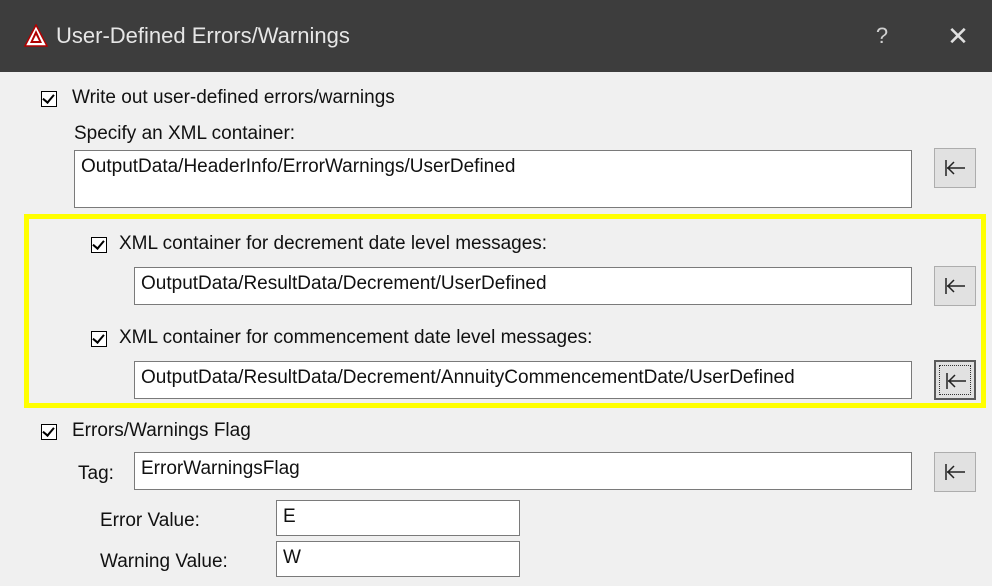 The width and height of the screenshot is (992, 586). Describe the element at coordinates (49, 432) in the screenshot. I see `flag-checkbox` at that location.